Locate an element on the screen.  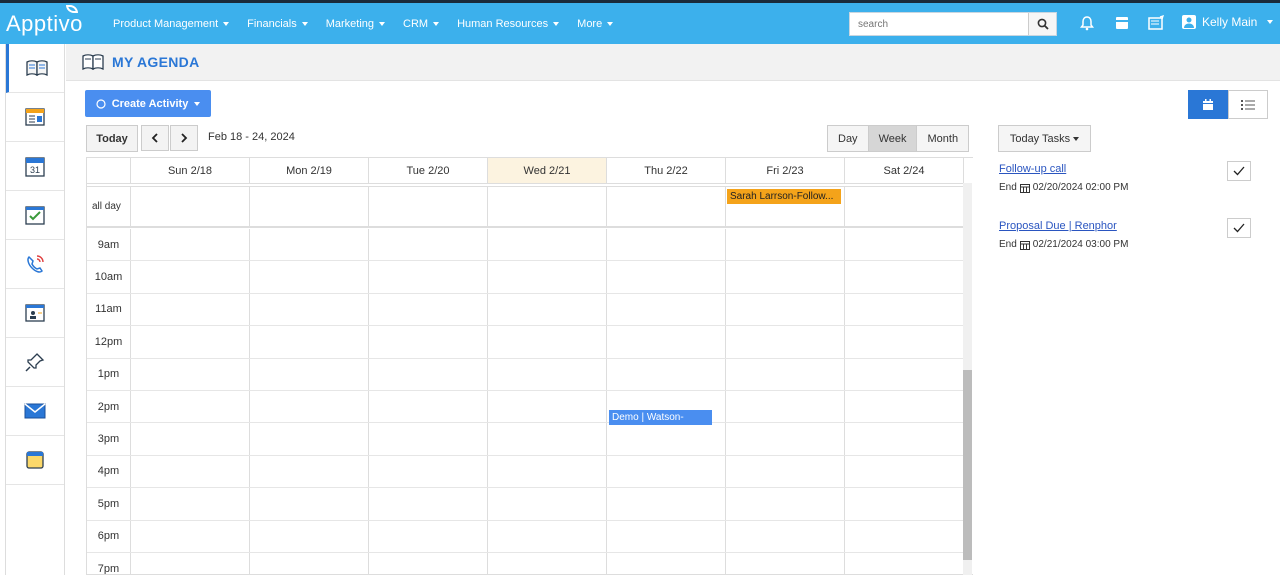
time-slot: Demo | Watson- is located at coordinates (666, 407).